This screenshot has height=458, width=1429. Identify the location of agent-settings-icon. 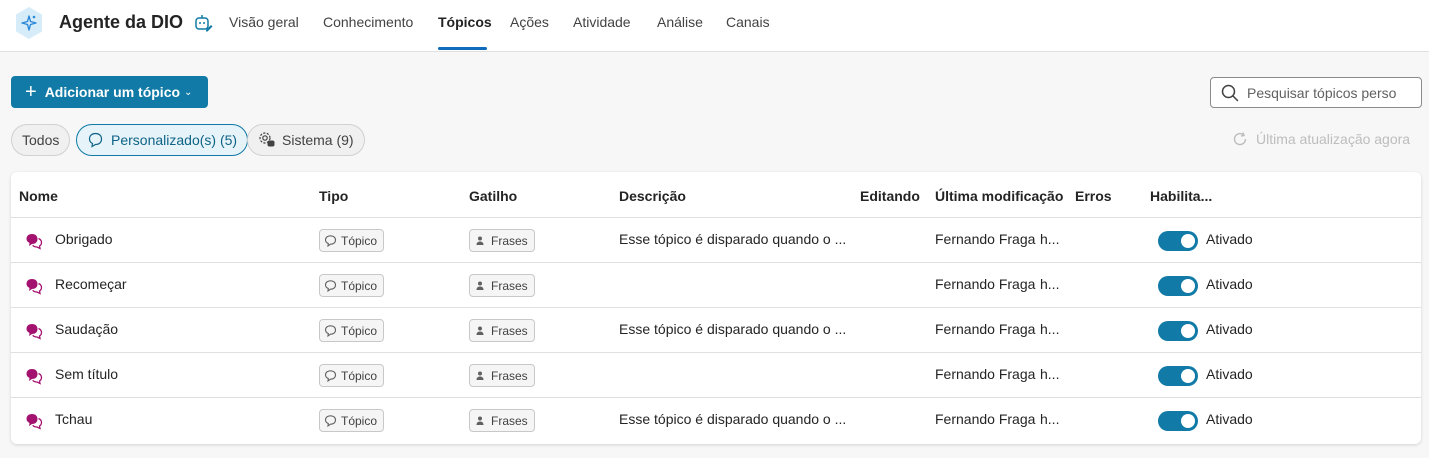
(203, 23).